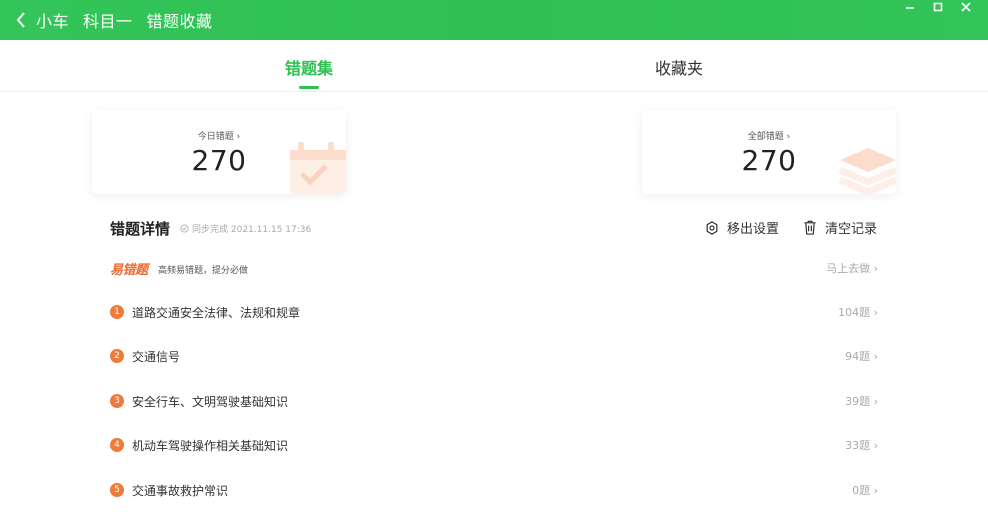  Describe the element at coordinates (867, 171) in the screenshot. I see `stack-icon` at that location.